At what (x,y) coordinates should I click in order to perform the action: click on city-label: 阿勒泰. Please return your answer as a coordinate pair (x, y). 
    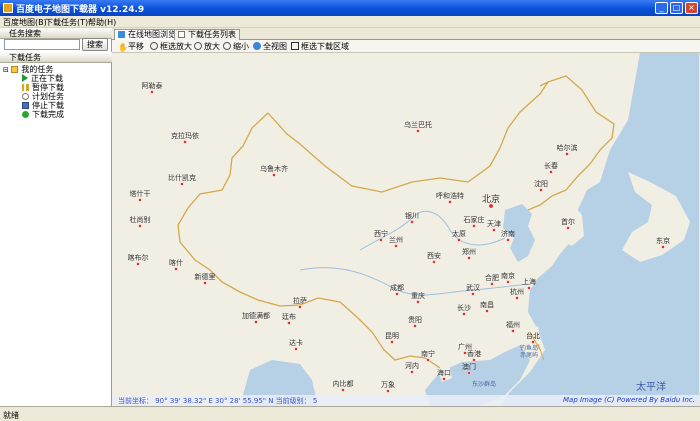
    Looking at the image, I should click on (152, 85).